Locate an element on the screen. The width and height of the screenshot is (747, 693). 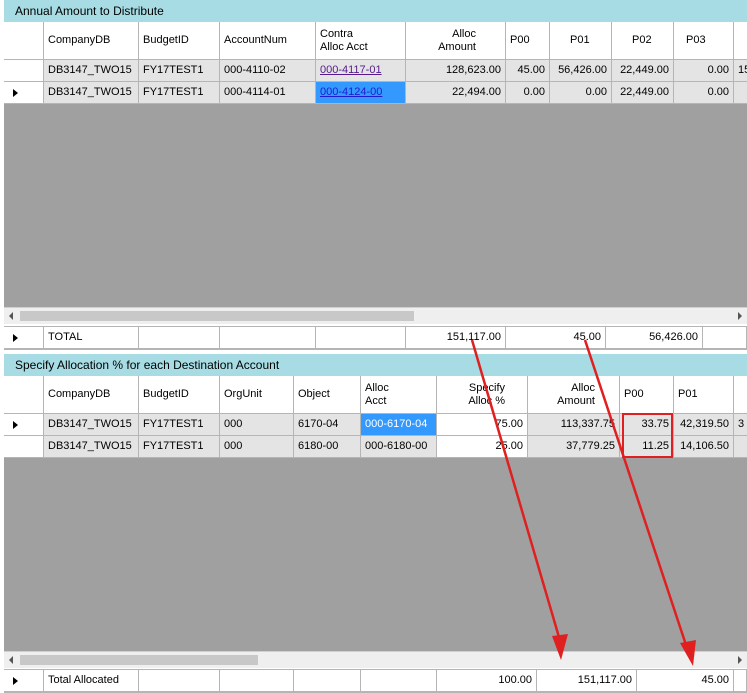
cell-alloc-amount: 128,623.00 is located at coordinates (456, 71).